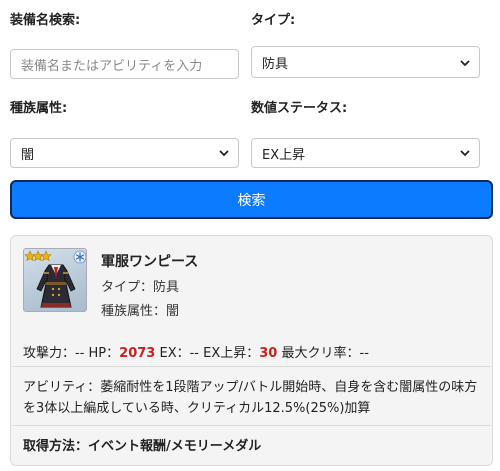  I want to click on ex-up-label: EX上昇：, so click(231, 353).